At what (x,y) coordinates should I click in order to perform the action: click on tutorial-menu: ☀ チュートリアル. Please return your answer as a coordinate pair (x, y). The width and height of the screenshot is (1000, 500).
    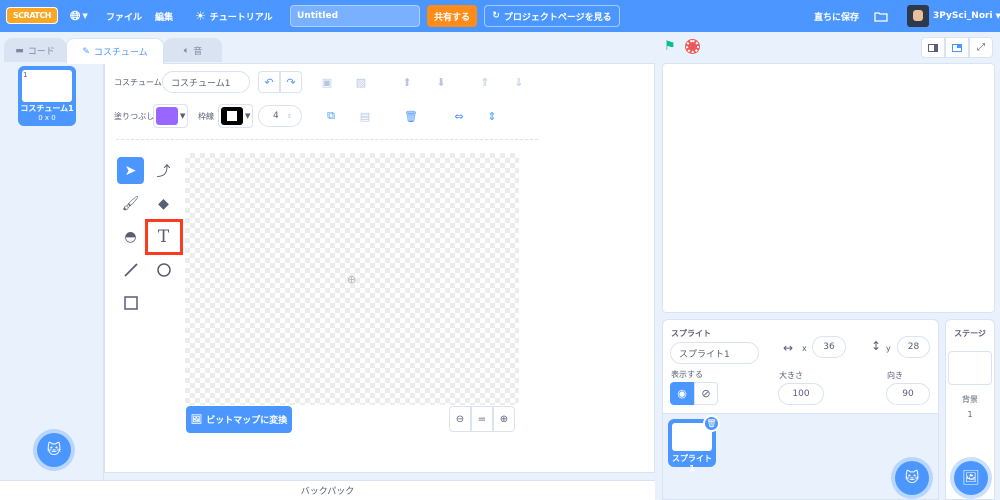
    Looking at the image, I should click on (234, 16).